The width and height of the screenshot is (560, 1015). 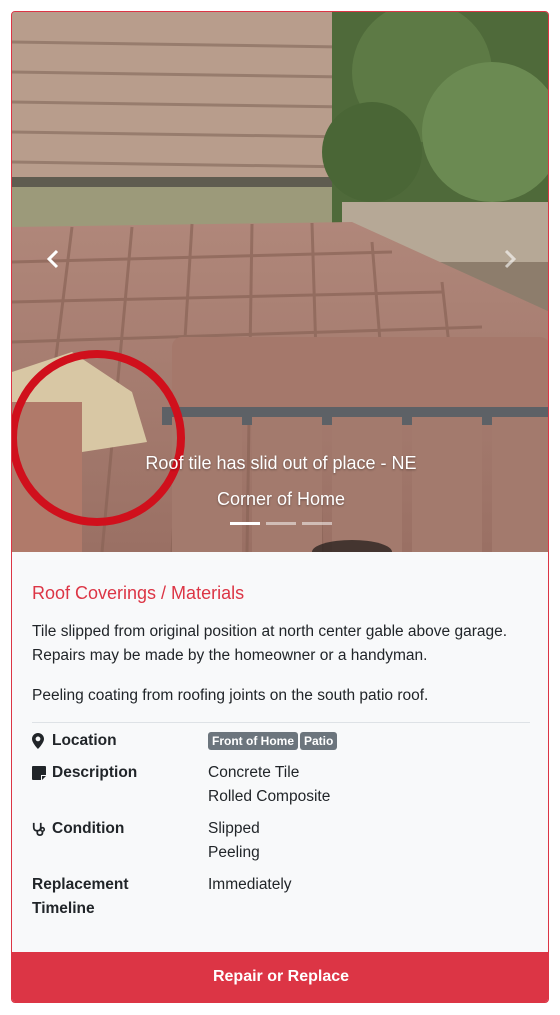 I want to click on condition-value-2: Peeling, so click(x=234, y=852).